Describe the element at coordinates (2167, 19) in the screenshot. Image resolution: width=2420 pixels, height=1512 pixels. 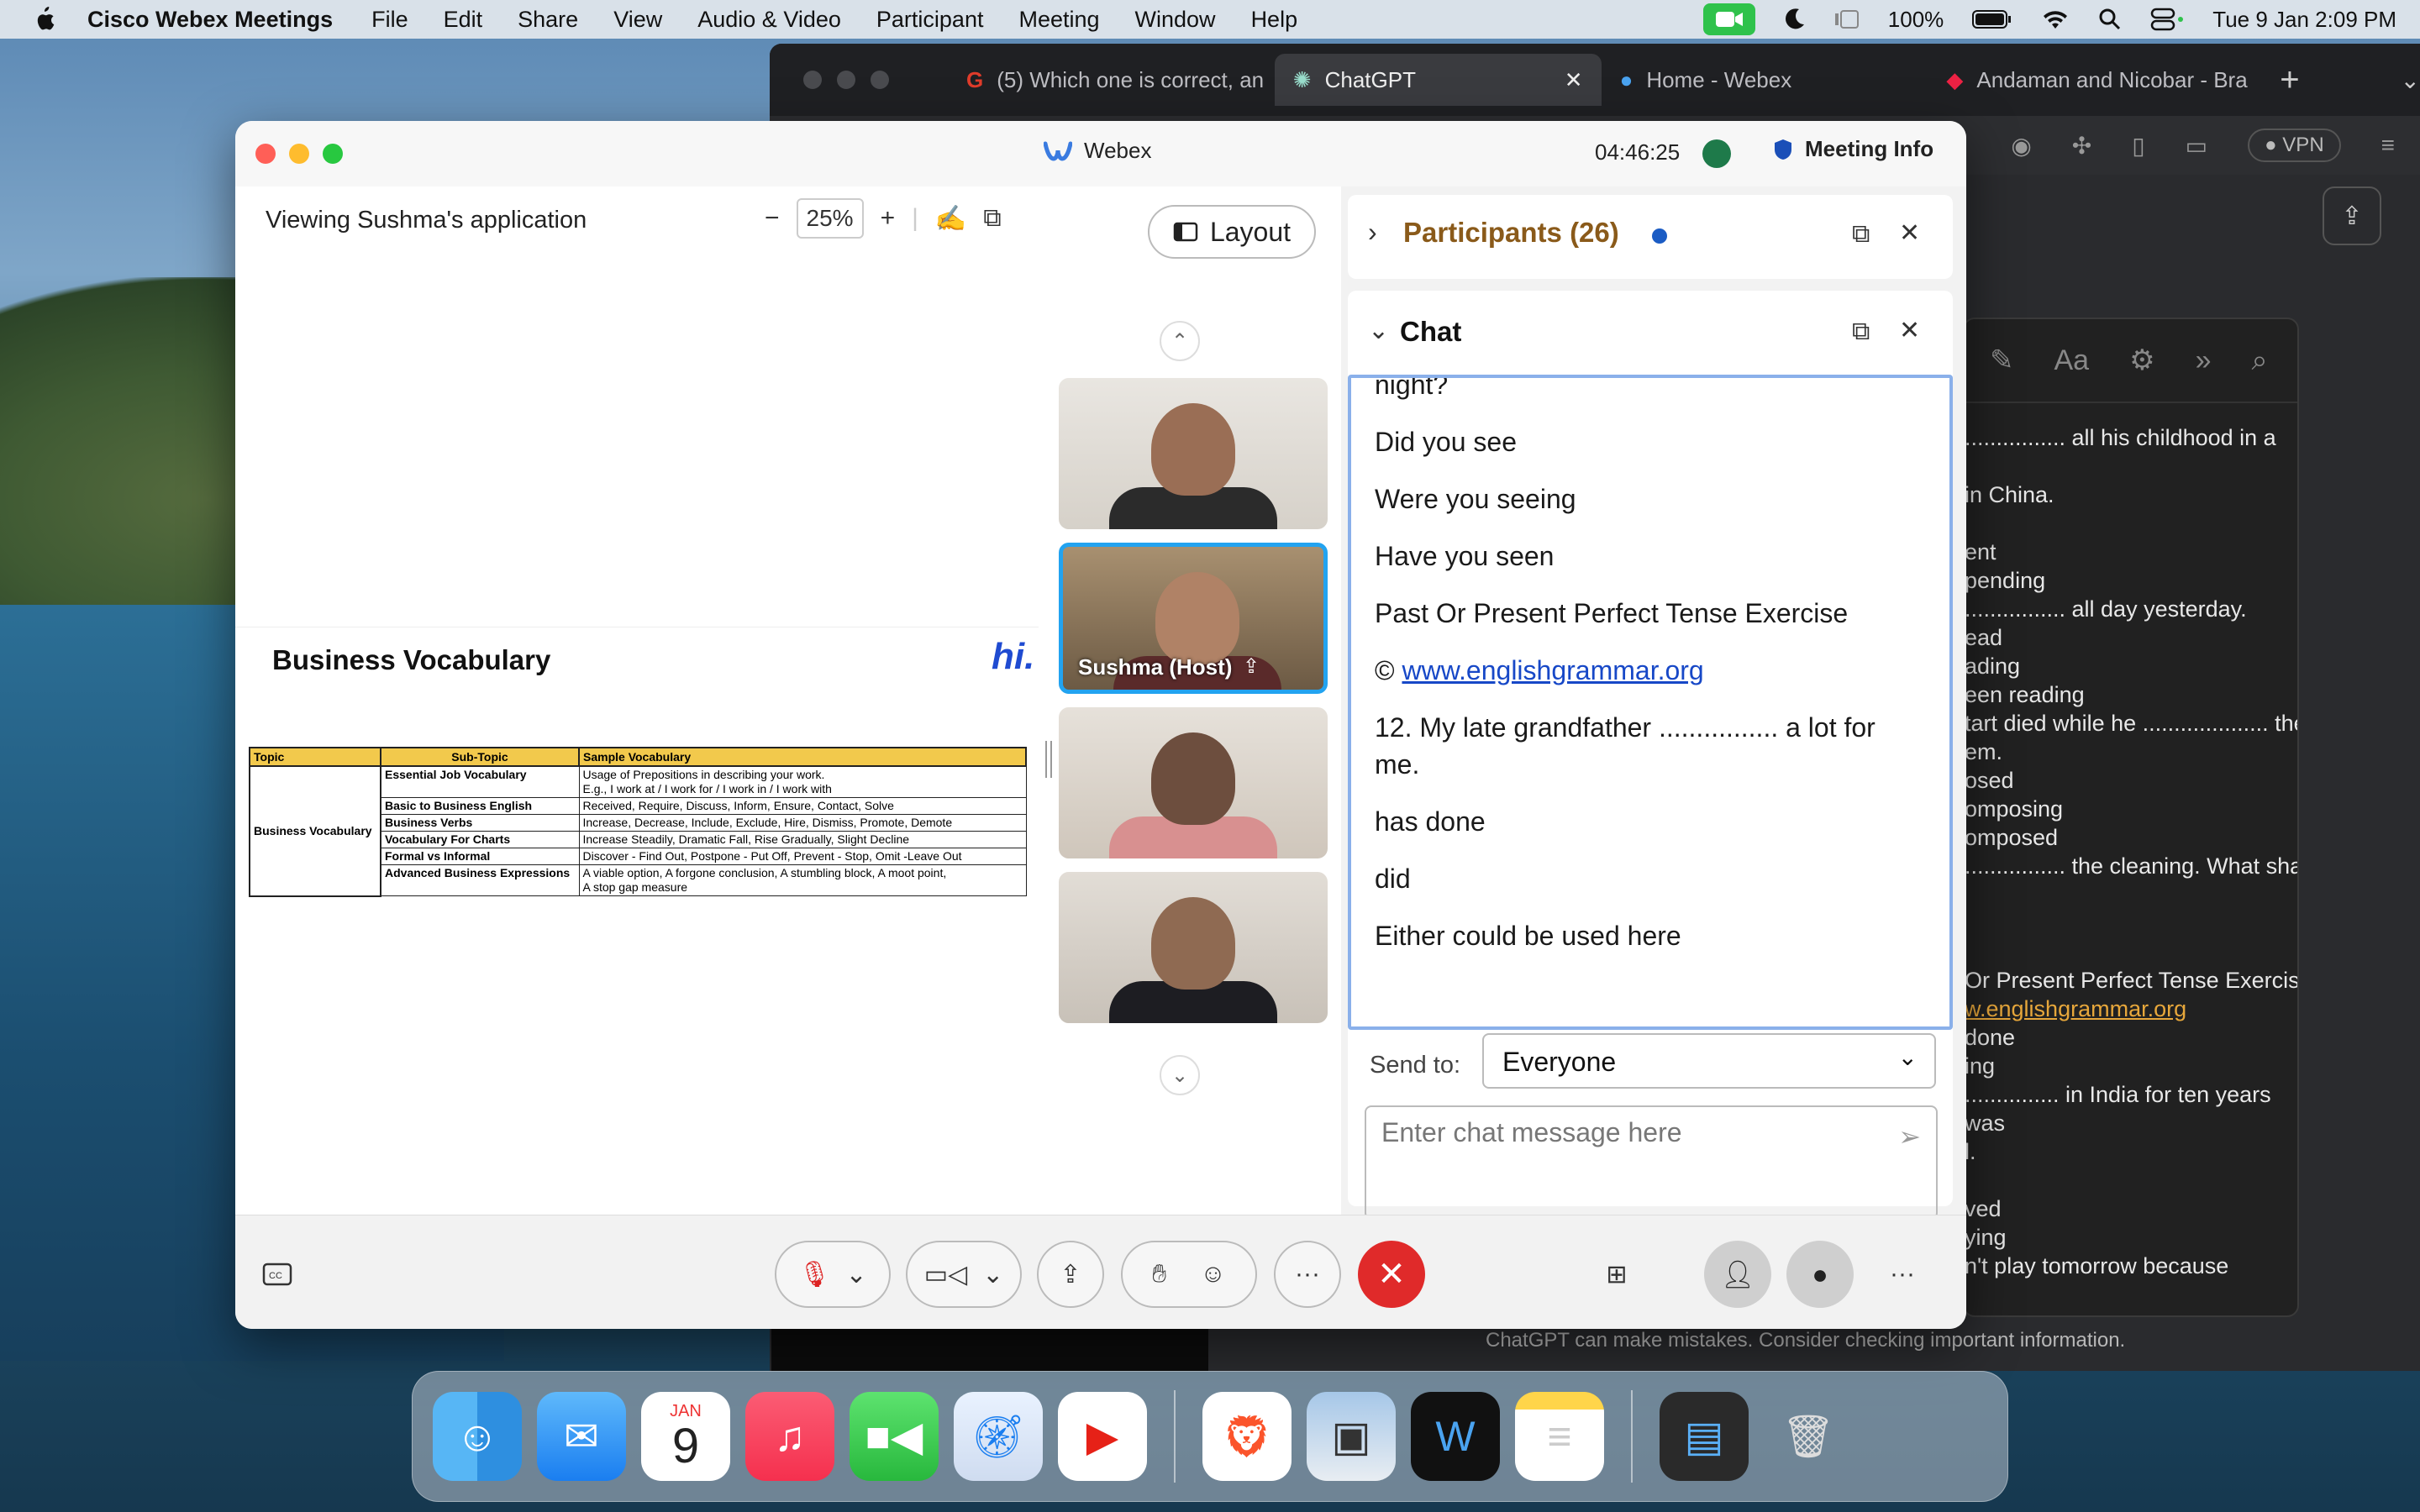
I see `control-center-icon` at that location.